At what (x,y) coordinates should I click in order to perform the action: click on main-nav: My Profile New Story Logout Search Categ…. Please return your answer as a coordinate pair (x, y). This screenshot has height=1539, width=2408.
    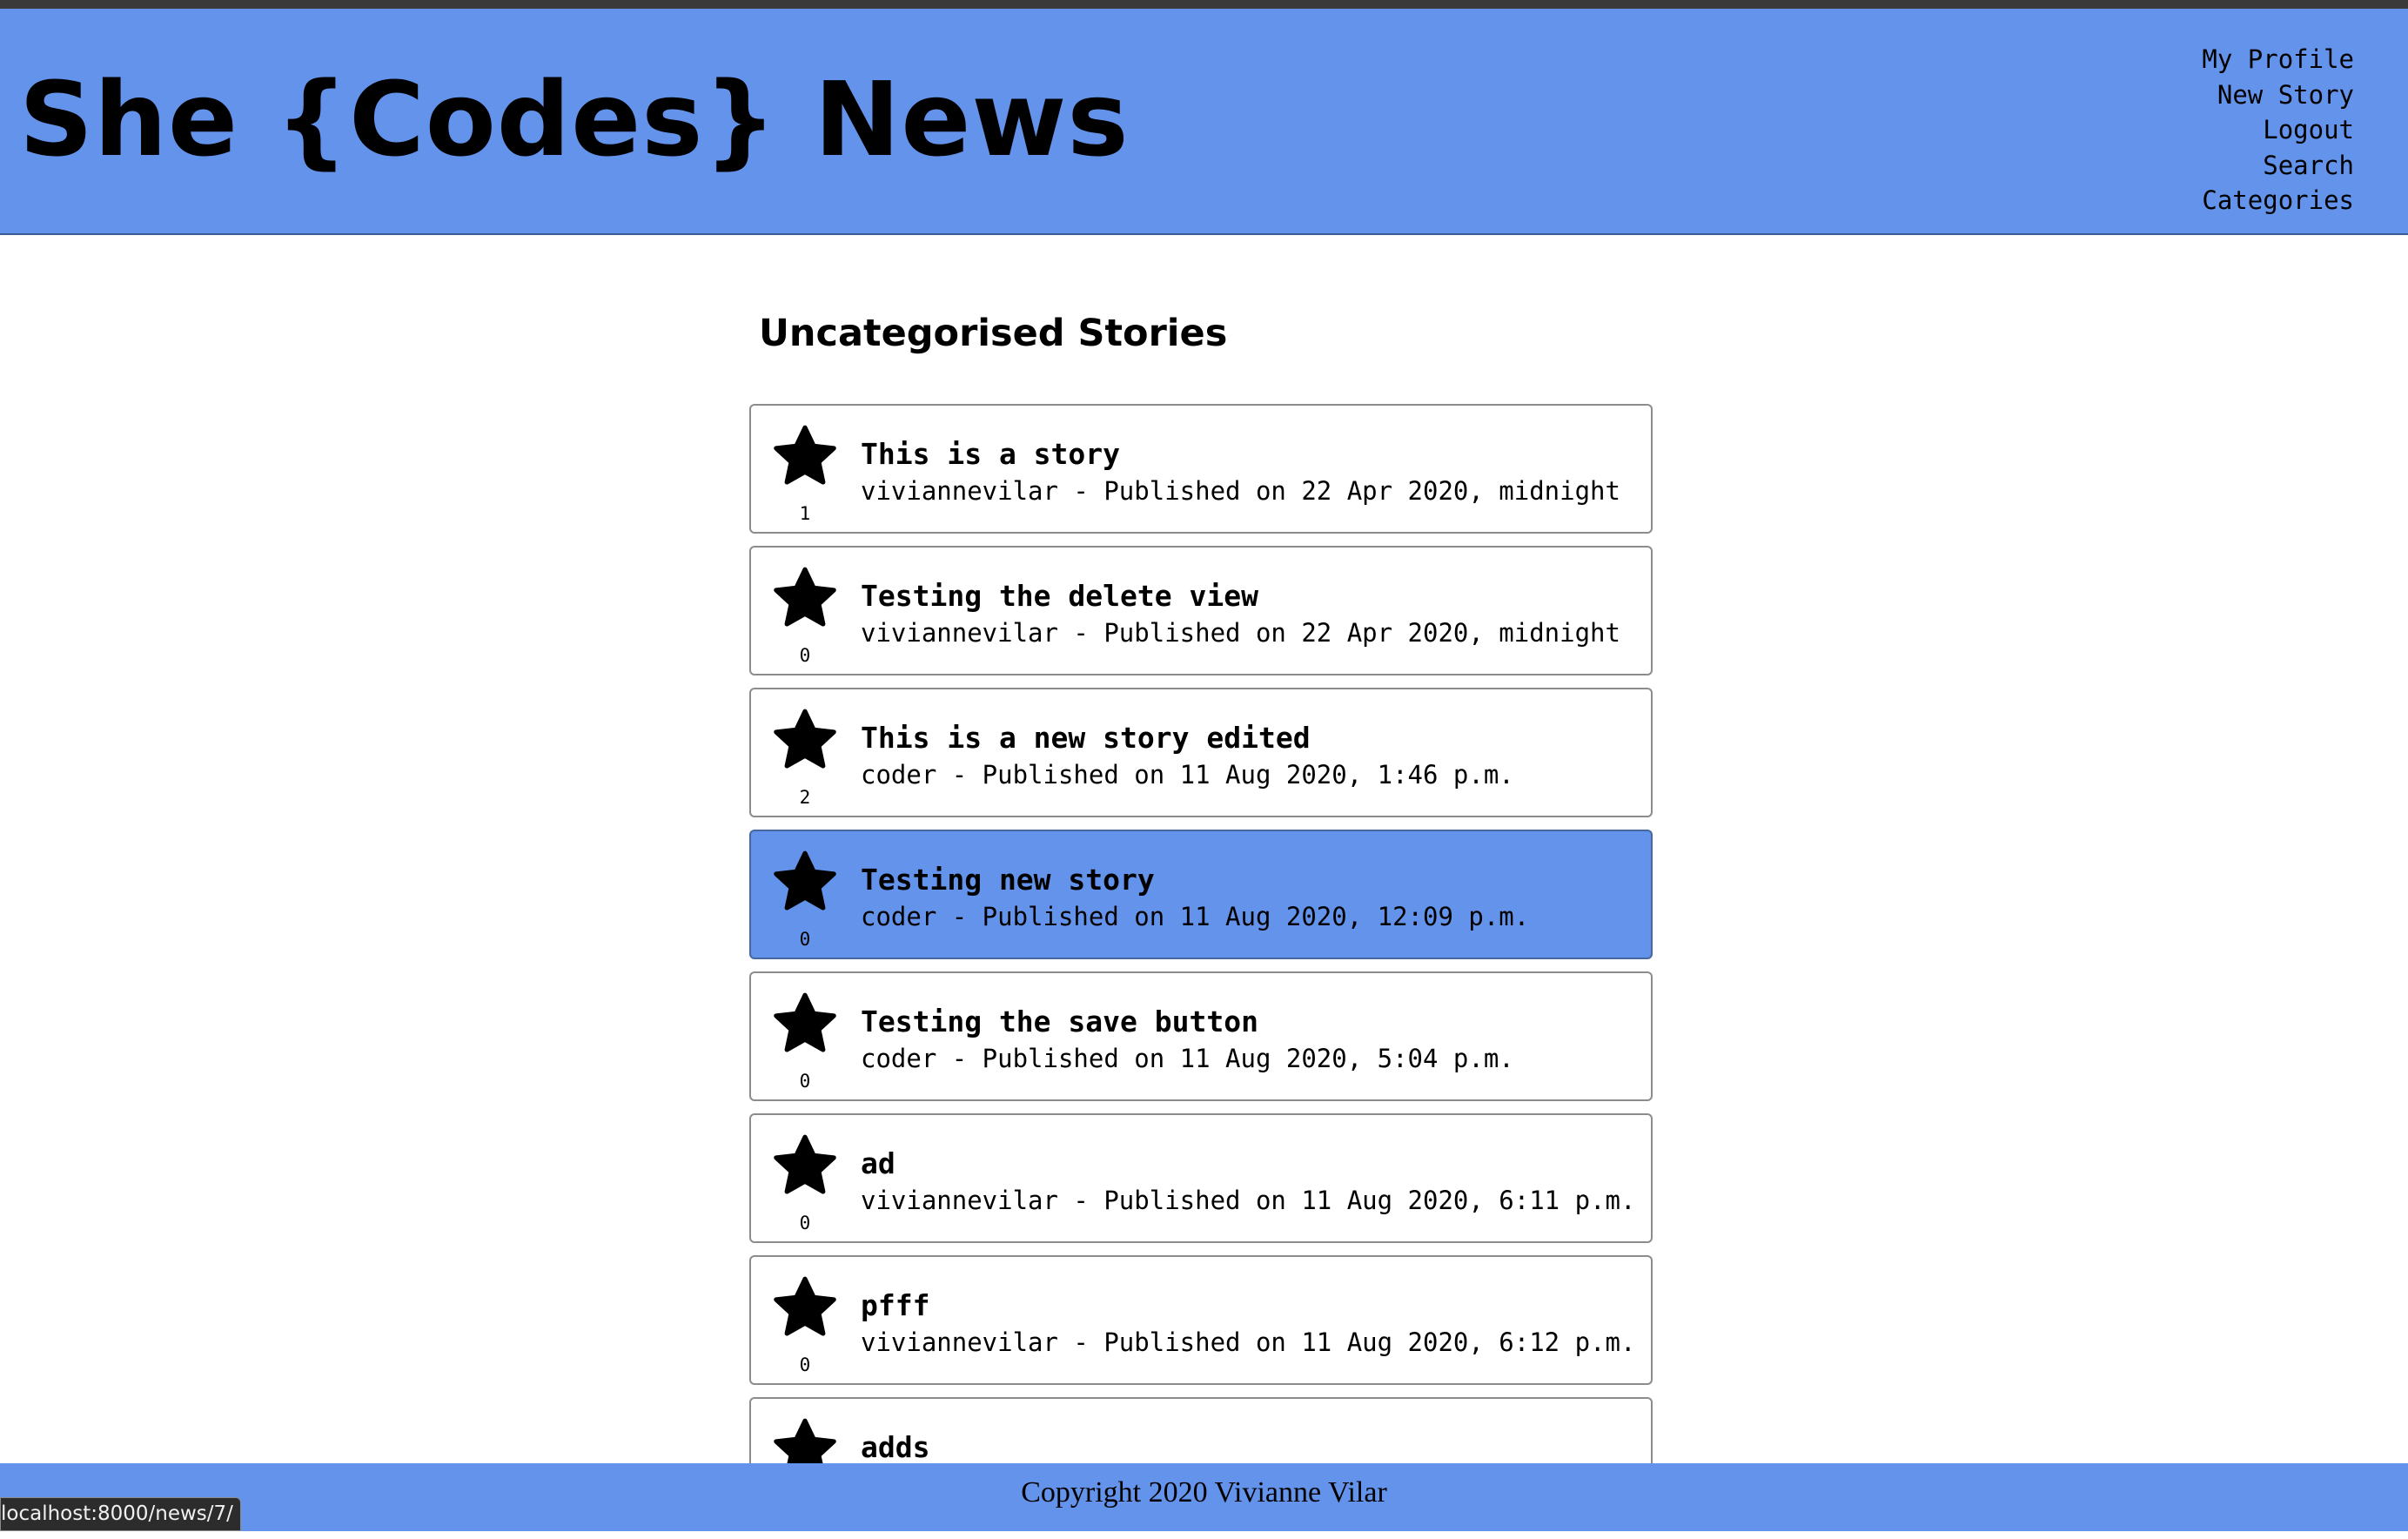
    Looking at the image, I should click on (2278, 130).